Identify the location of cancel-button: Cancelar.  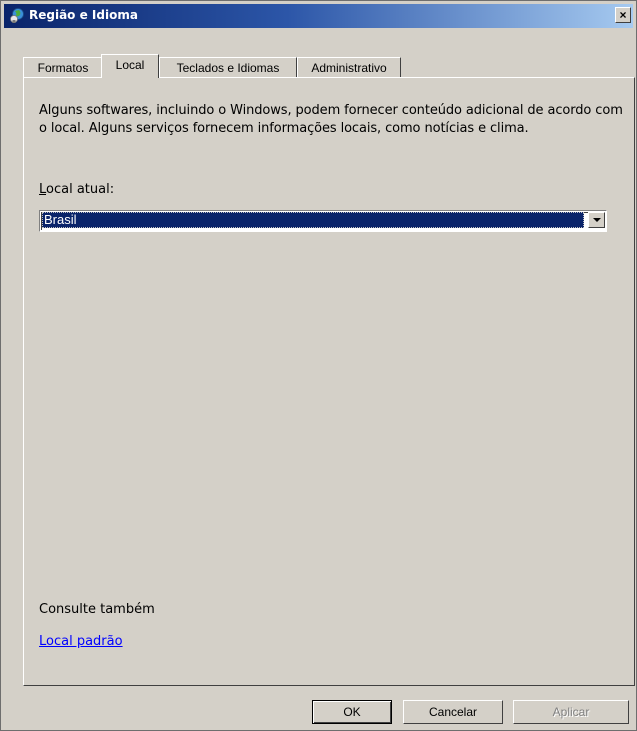
(453, 712).